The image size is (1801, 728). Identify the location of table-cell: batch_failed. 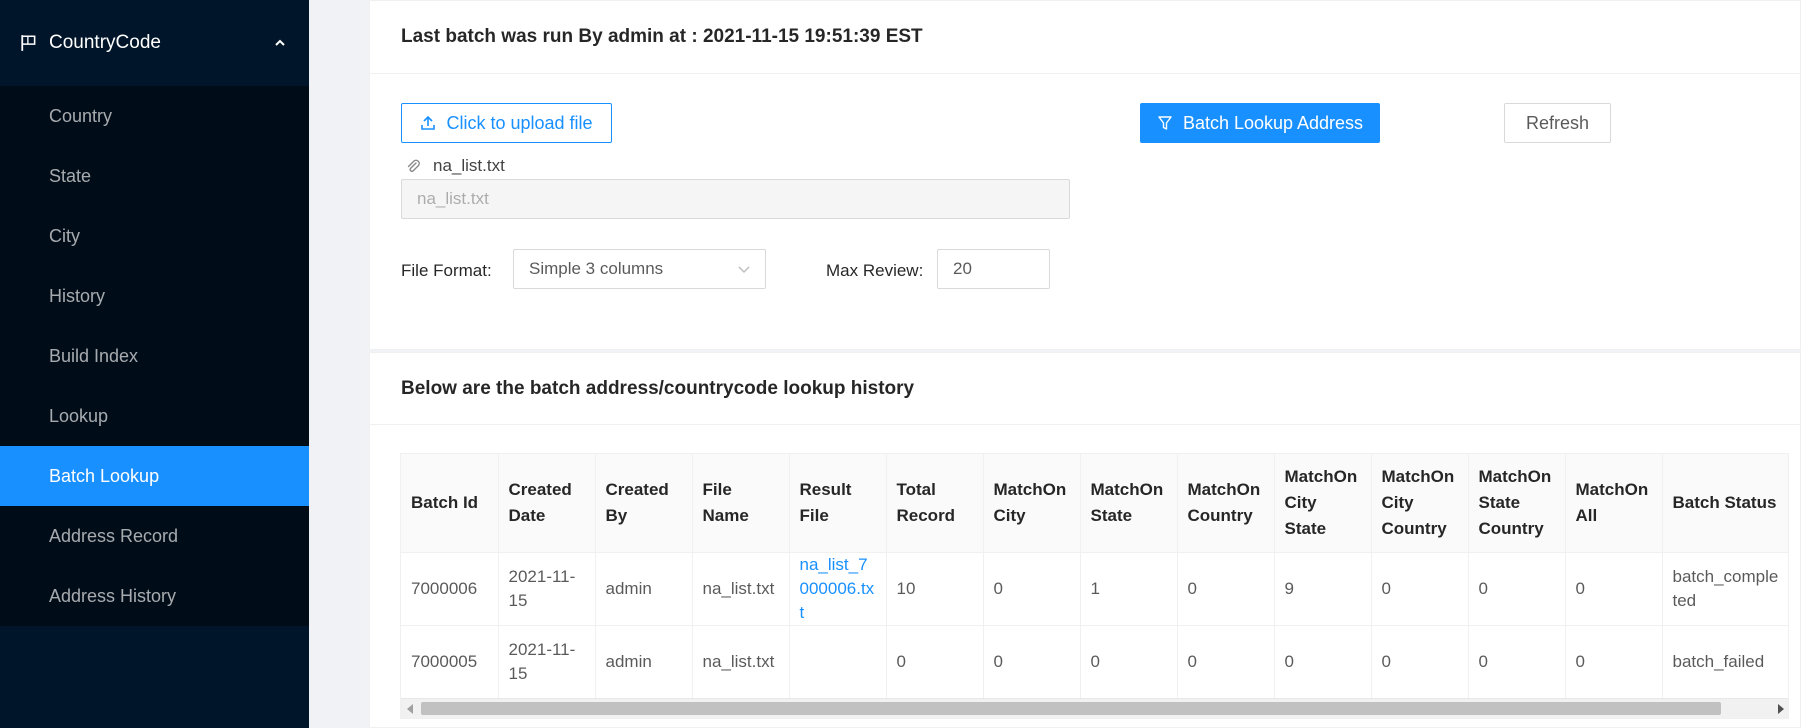
(1725, 662).